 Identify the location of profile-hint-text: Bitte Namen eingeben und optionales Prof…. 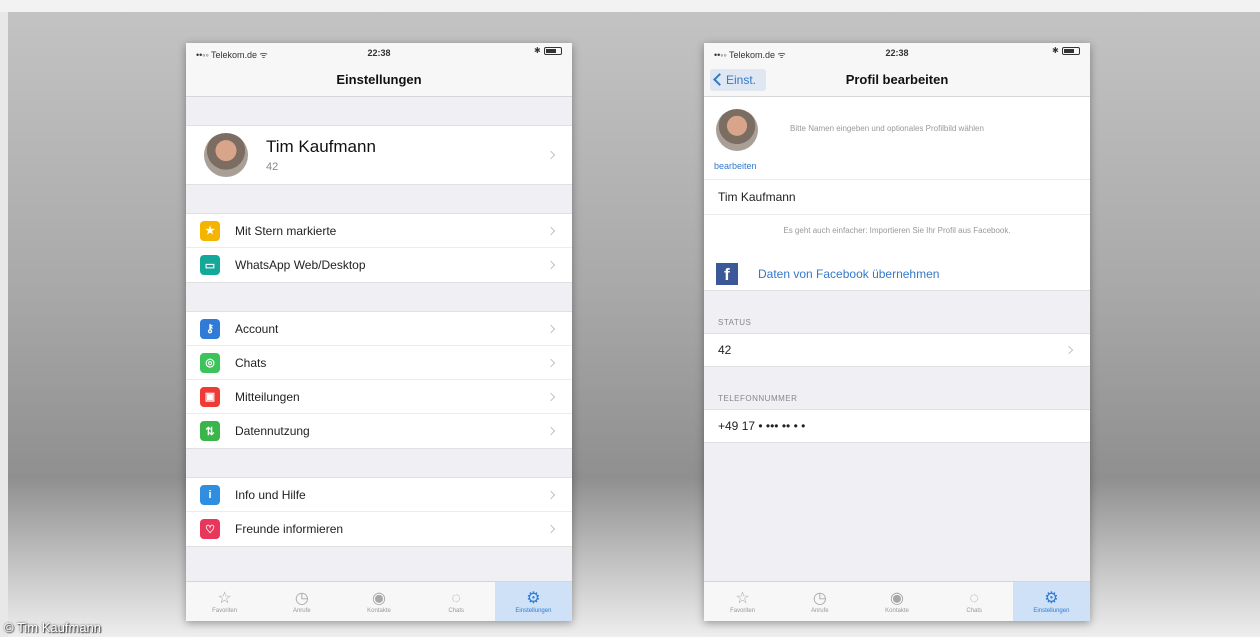
(887, 128).